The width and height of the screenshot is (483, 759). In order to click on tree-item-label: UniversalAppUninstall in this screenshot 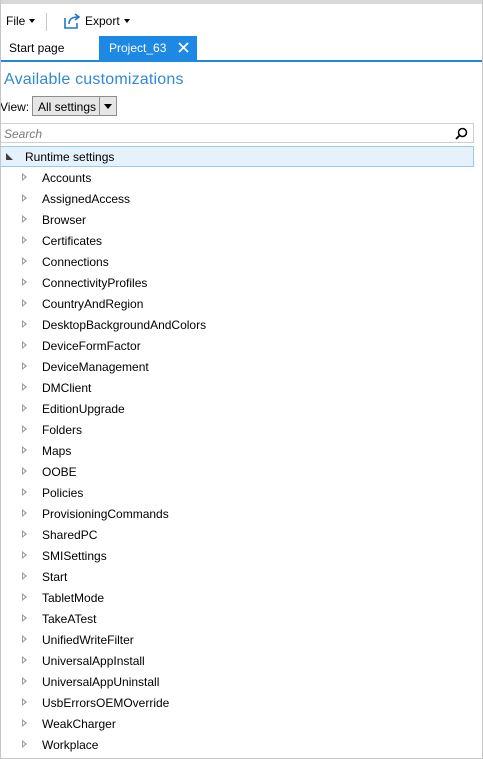, I will do `click(101, 682)`.